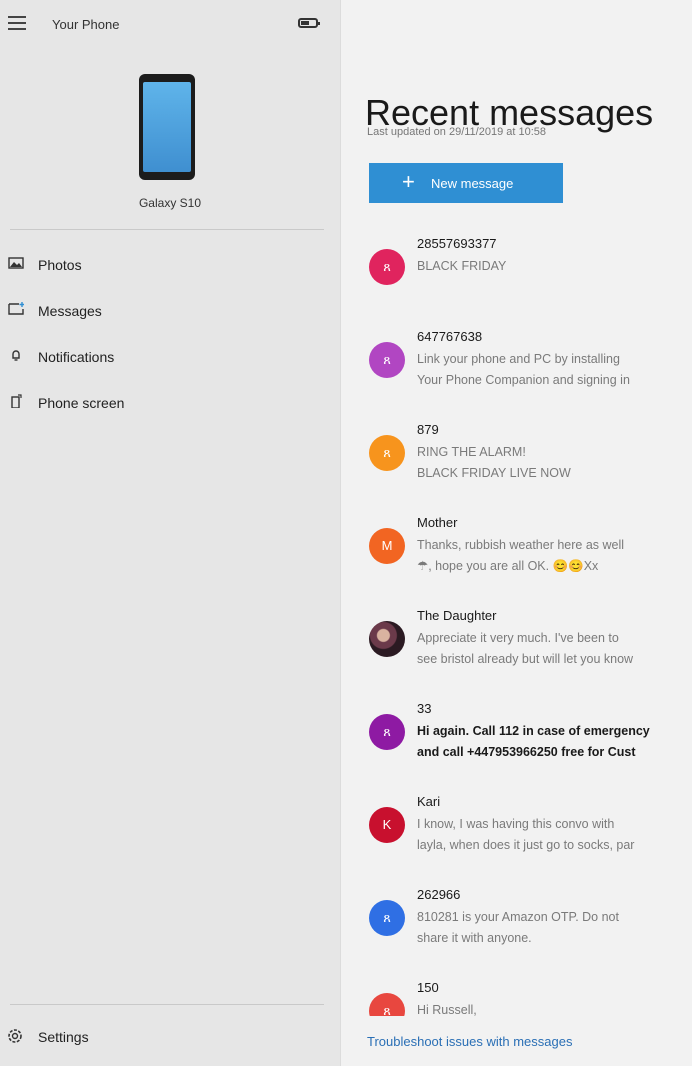  Describe the element at coordinates (170, 1038) in the screenshot. I see `sidebar-item-settings: Settings` at that location.